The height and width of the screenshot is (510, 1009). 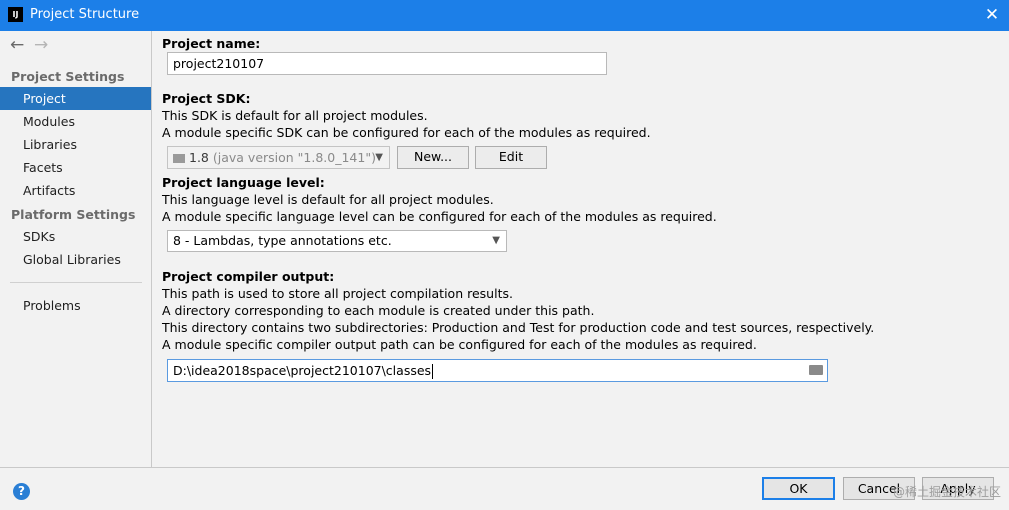 I want to click on platform-settings-header: Platform Settings, so click(x=73, y=214).